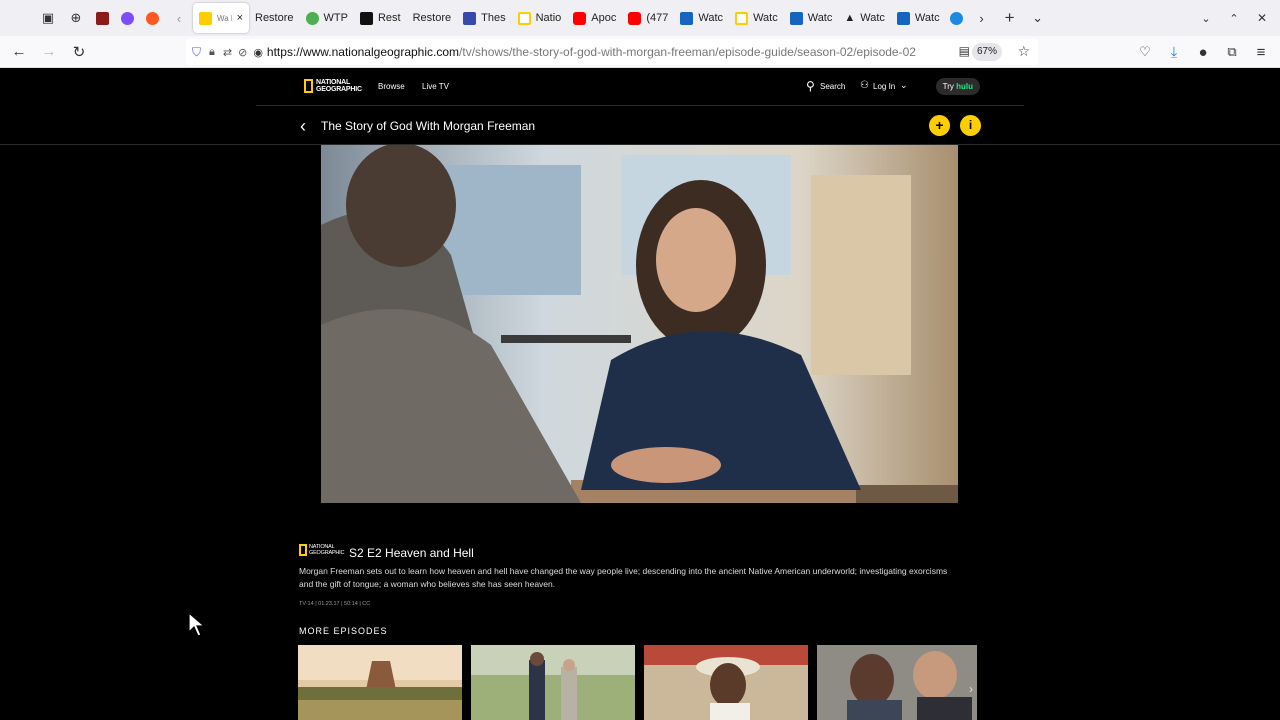 The height and width of the screenshot is (720, 1280). I want to click on maximize-icon: ⌃, so click(1234, 18).